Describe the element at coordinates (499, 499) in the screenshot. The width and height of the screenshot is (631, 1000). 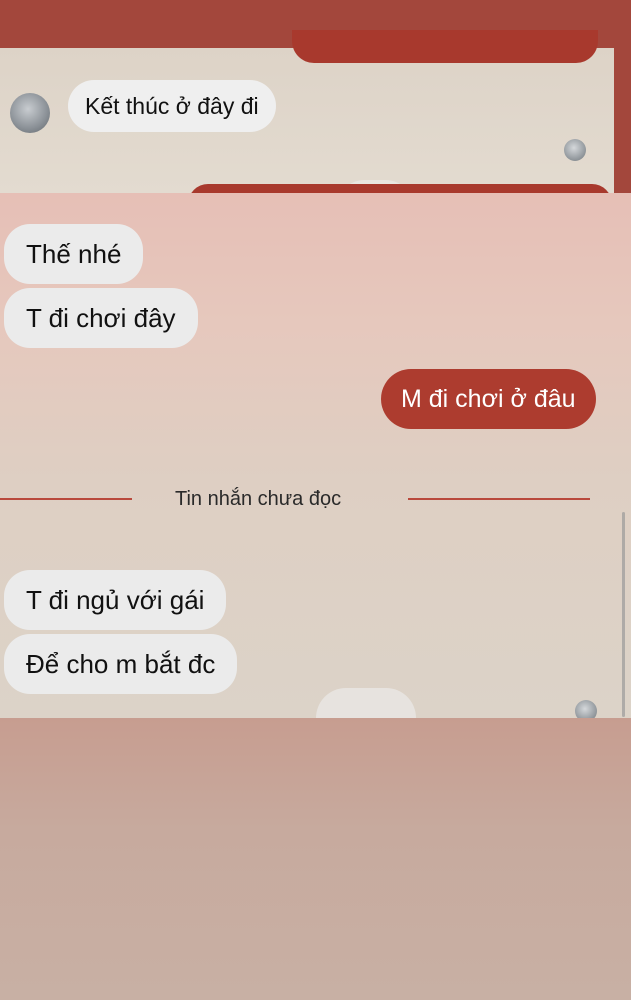
I see `unread-divider-line-right` at that location.